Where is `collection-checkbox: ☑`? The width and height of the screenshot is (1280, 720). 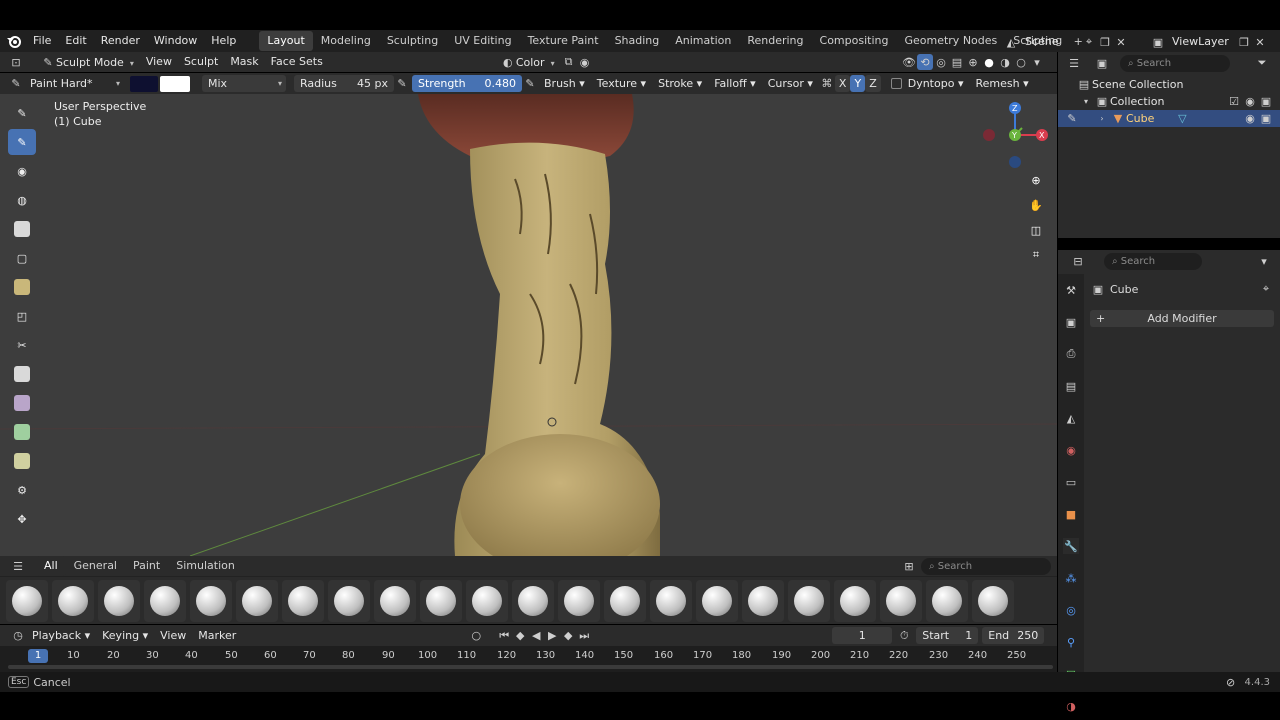 collection-checkbox: ☑ is located at coordinates (1234, 102).